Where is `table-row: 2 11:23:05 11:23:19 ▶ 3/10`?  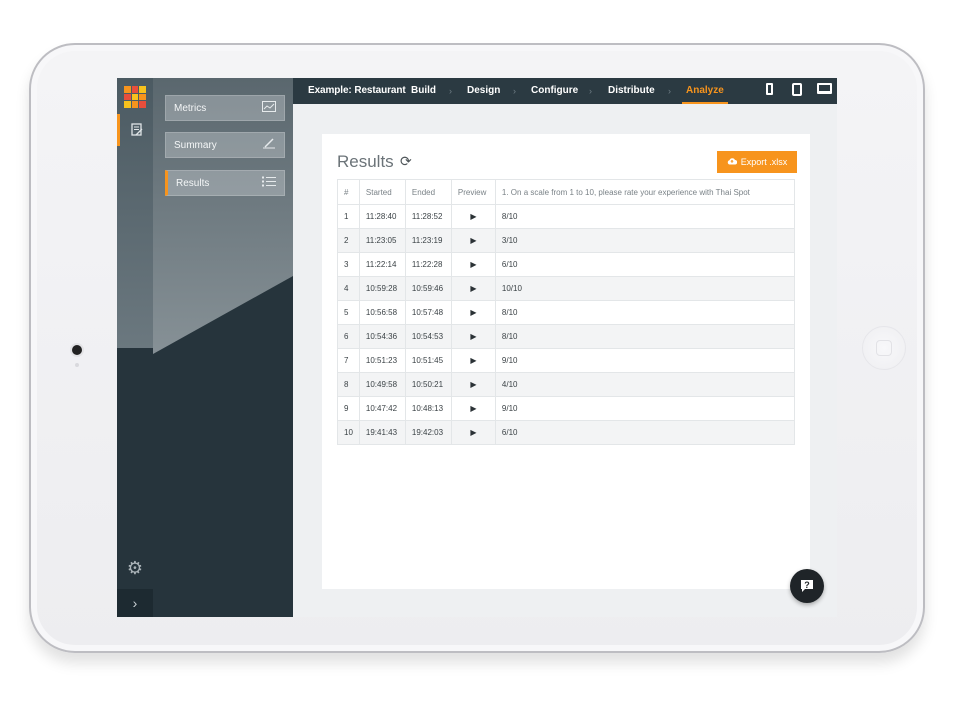 table-row: 2 11:23:05 11:23:19 ▶ 3/10 is located at coordinates (566, 240).